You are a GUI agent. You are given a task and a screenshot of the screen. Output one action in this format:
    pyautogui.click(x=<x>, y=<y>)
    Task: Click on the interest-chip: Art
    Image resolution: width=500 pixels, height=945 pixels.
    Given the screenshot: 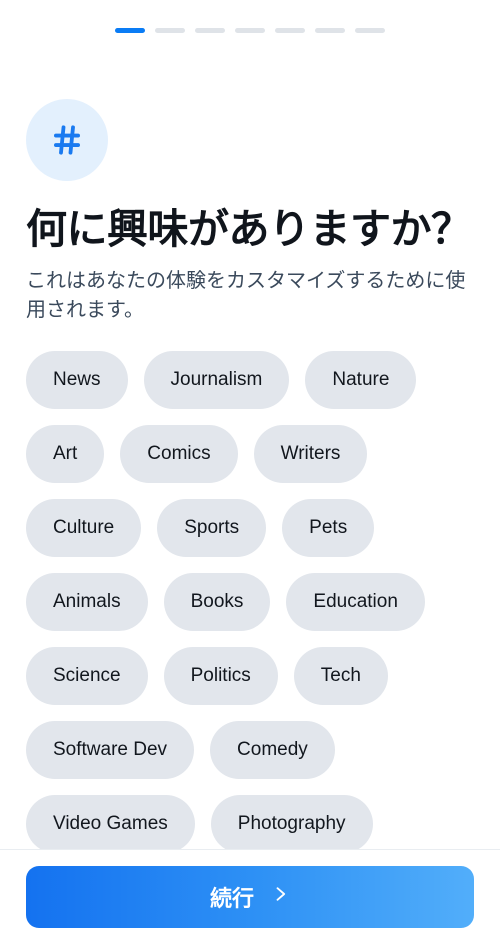 What is the action you would take?
    pyautogui.click(x=65, y=453)
    